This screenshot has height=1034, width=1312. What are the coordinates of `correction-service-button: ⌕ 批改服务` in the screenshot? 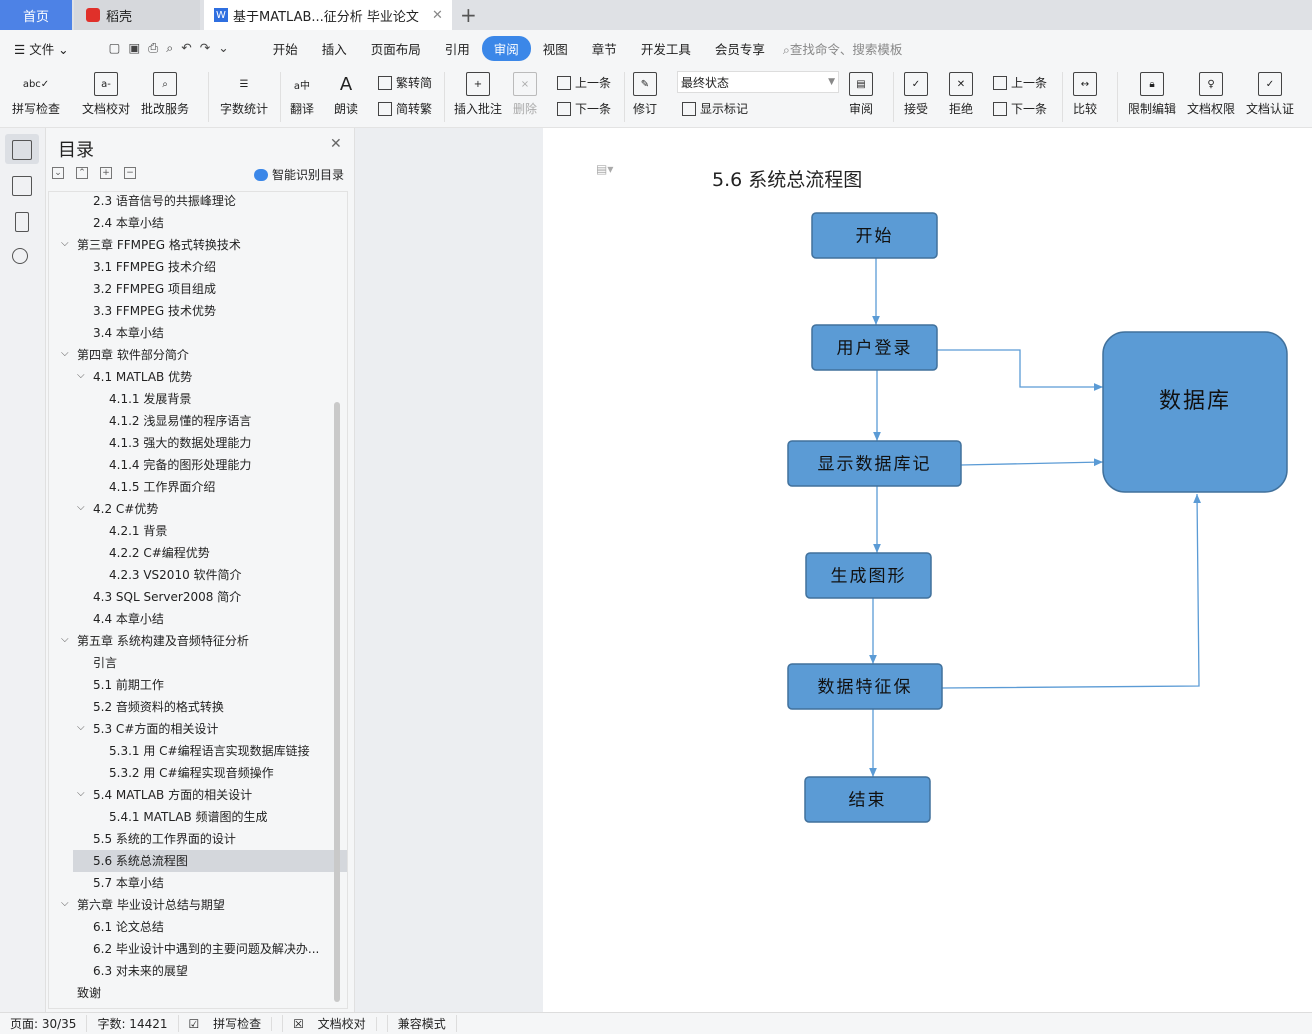 It's located at (165, 94).